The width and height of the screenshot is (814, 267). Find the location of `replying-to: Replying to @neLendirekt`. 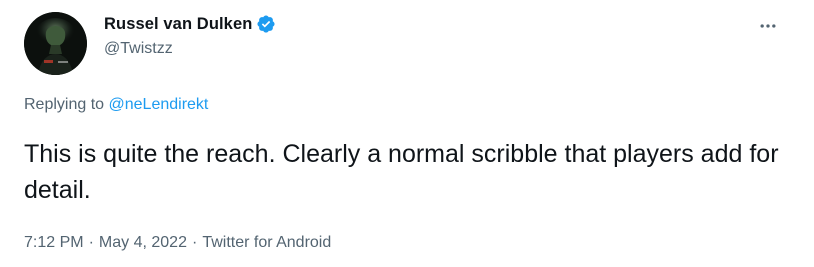

replying-to: Replying to @neLendirekt is located at coordinates (116, 105).